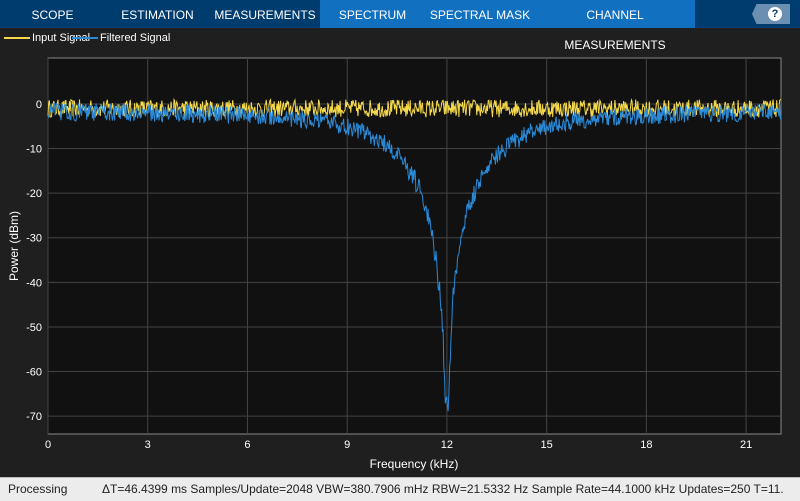 The image size is (800, 501). I want to click on y-axis-label: Power (dBm), so click(14, 246).